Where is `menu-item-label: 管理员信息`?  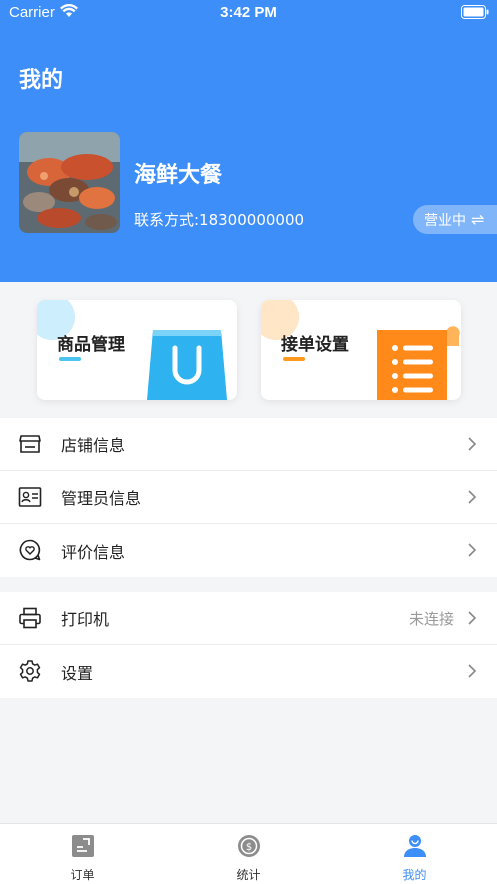
menu-item-label: 管理员信息 is located at coordinates (101, 498).